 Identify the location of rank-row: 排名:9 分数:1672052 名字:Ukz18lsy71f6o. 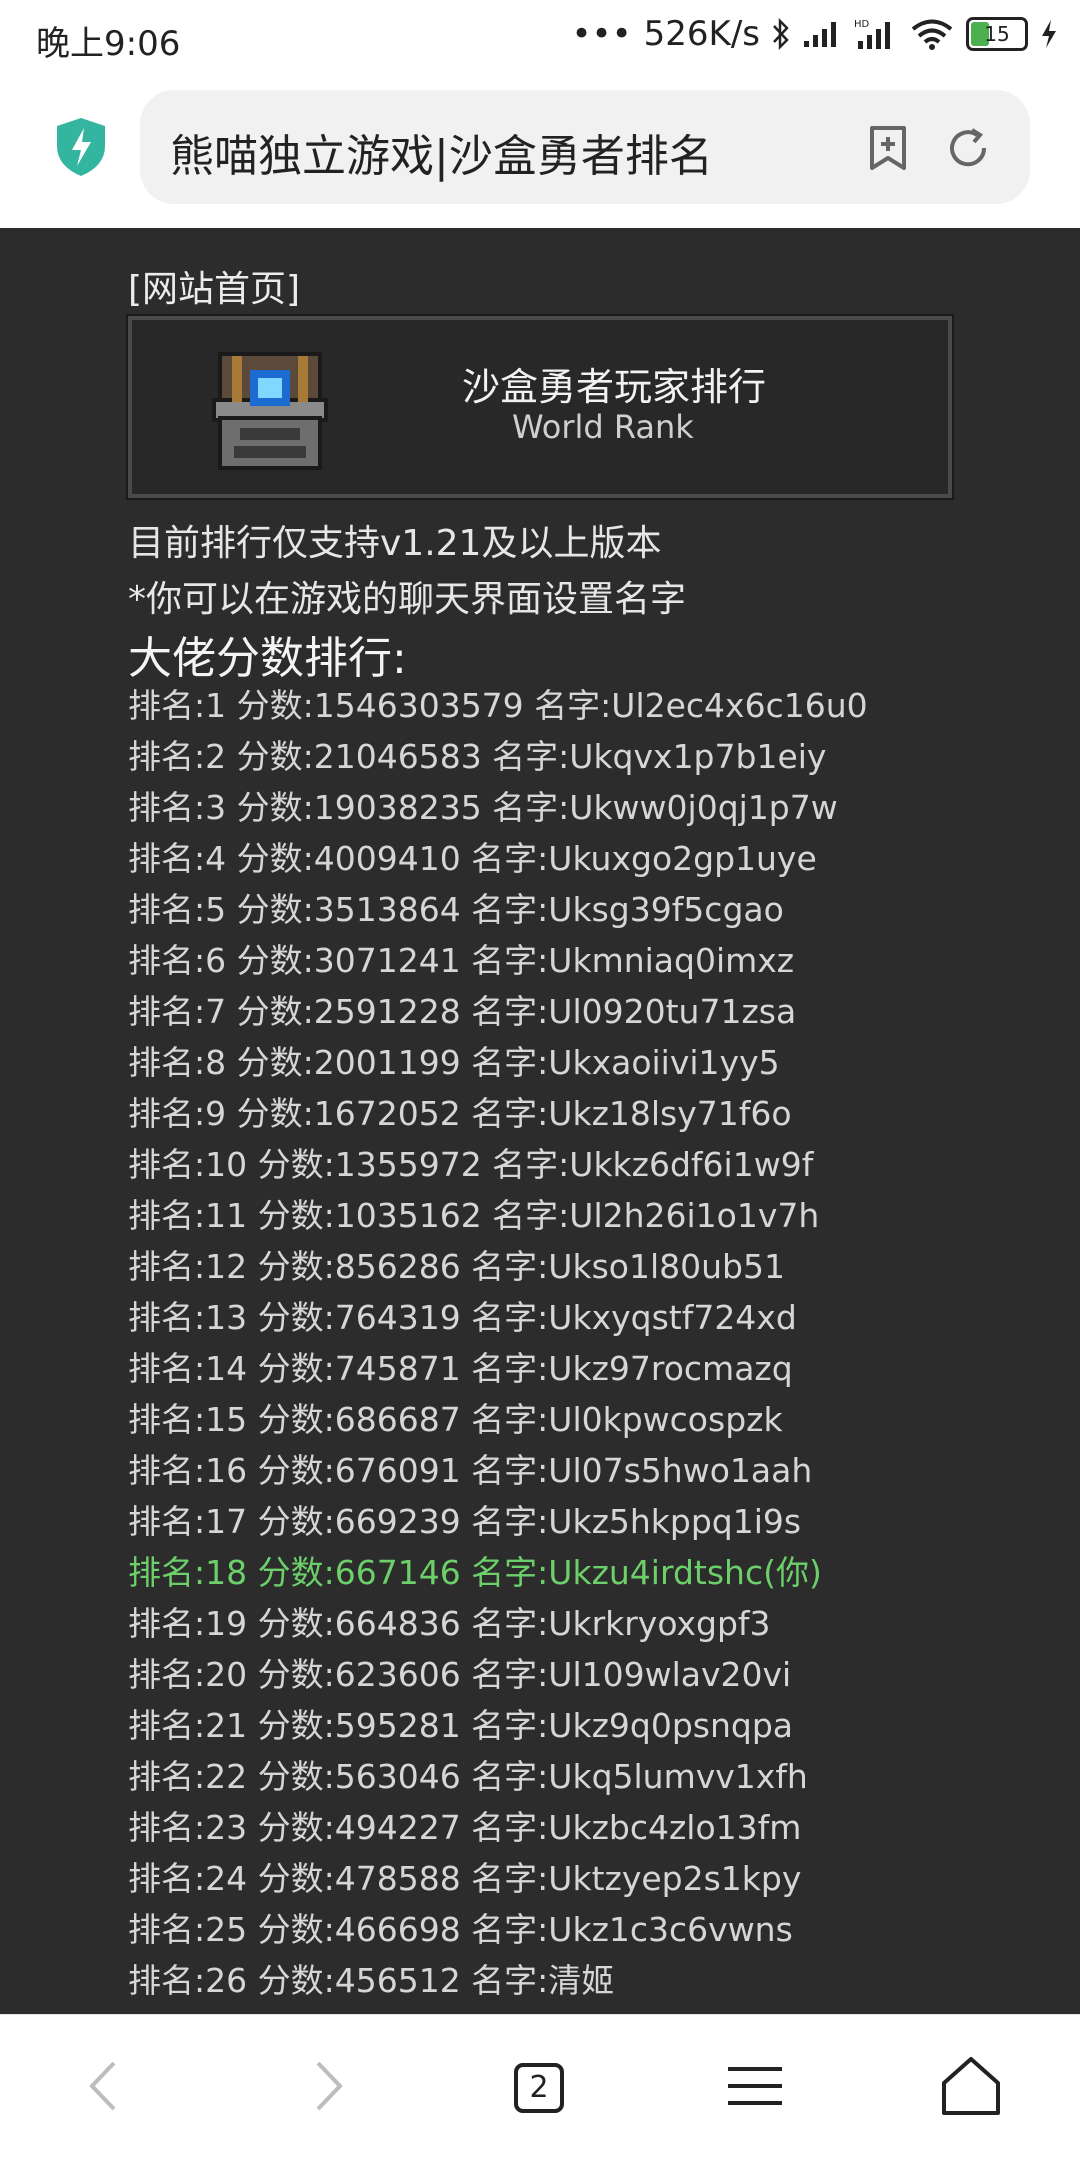
(460, 1113).